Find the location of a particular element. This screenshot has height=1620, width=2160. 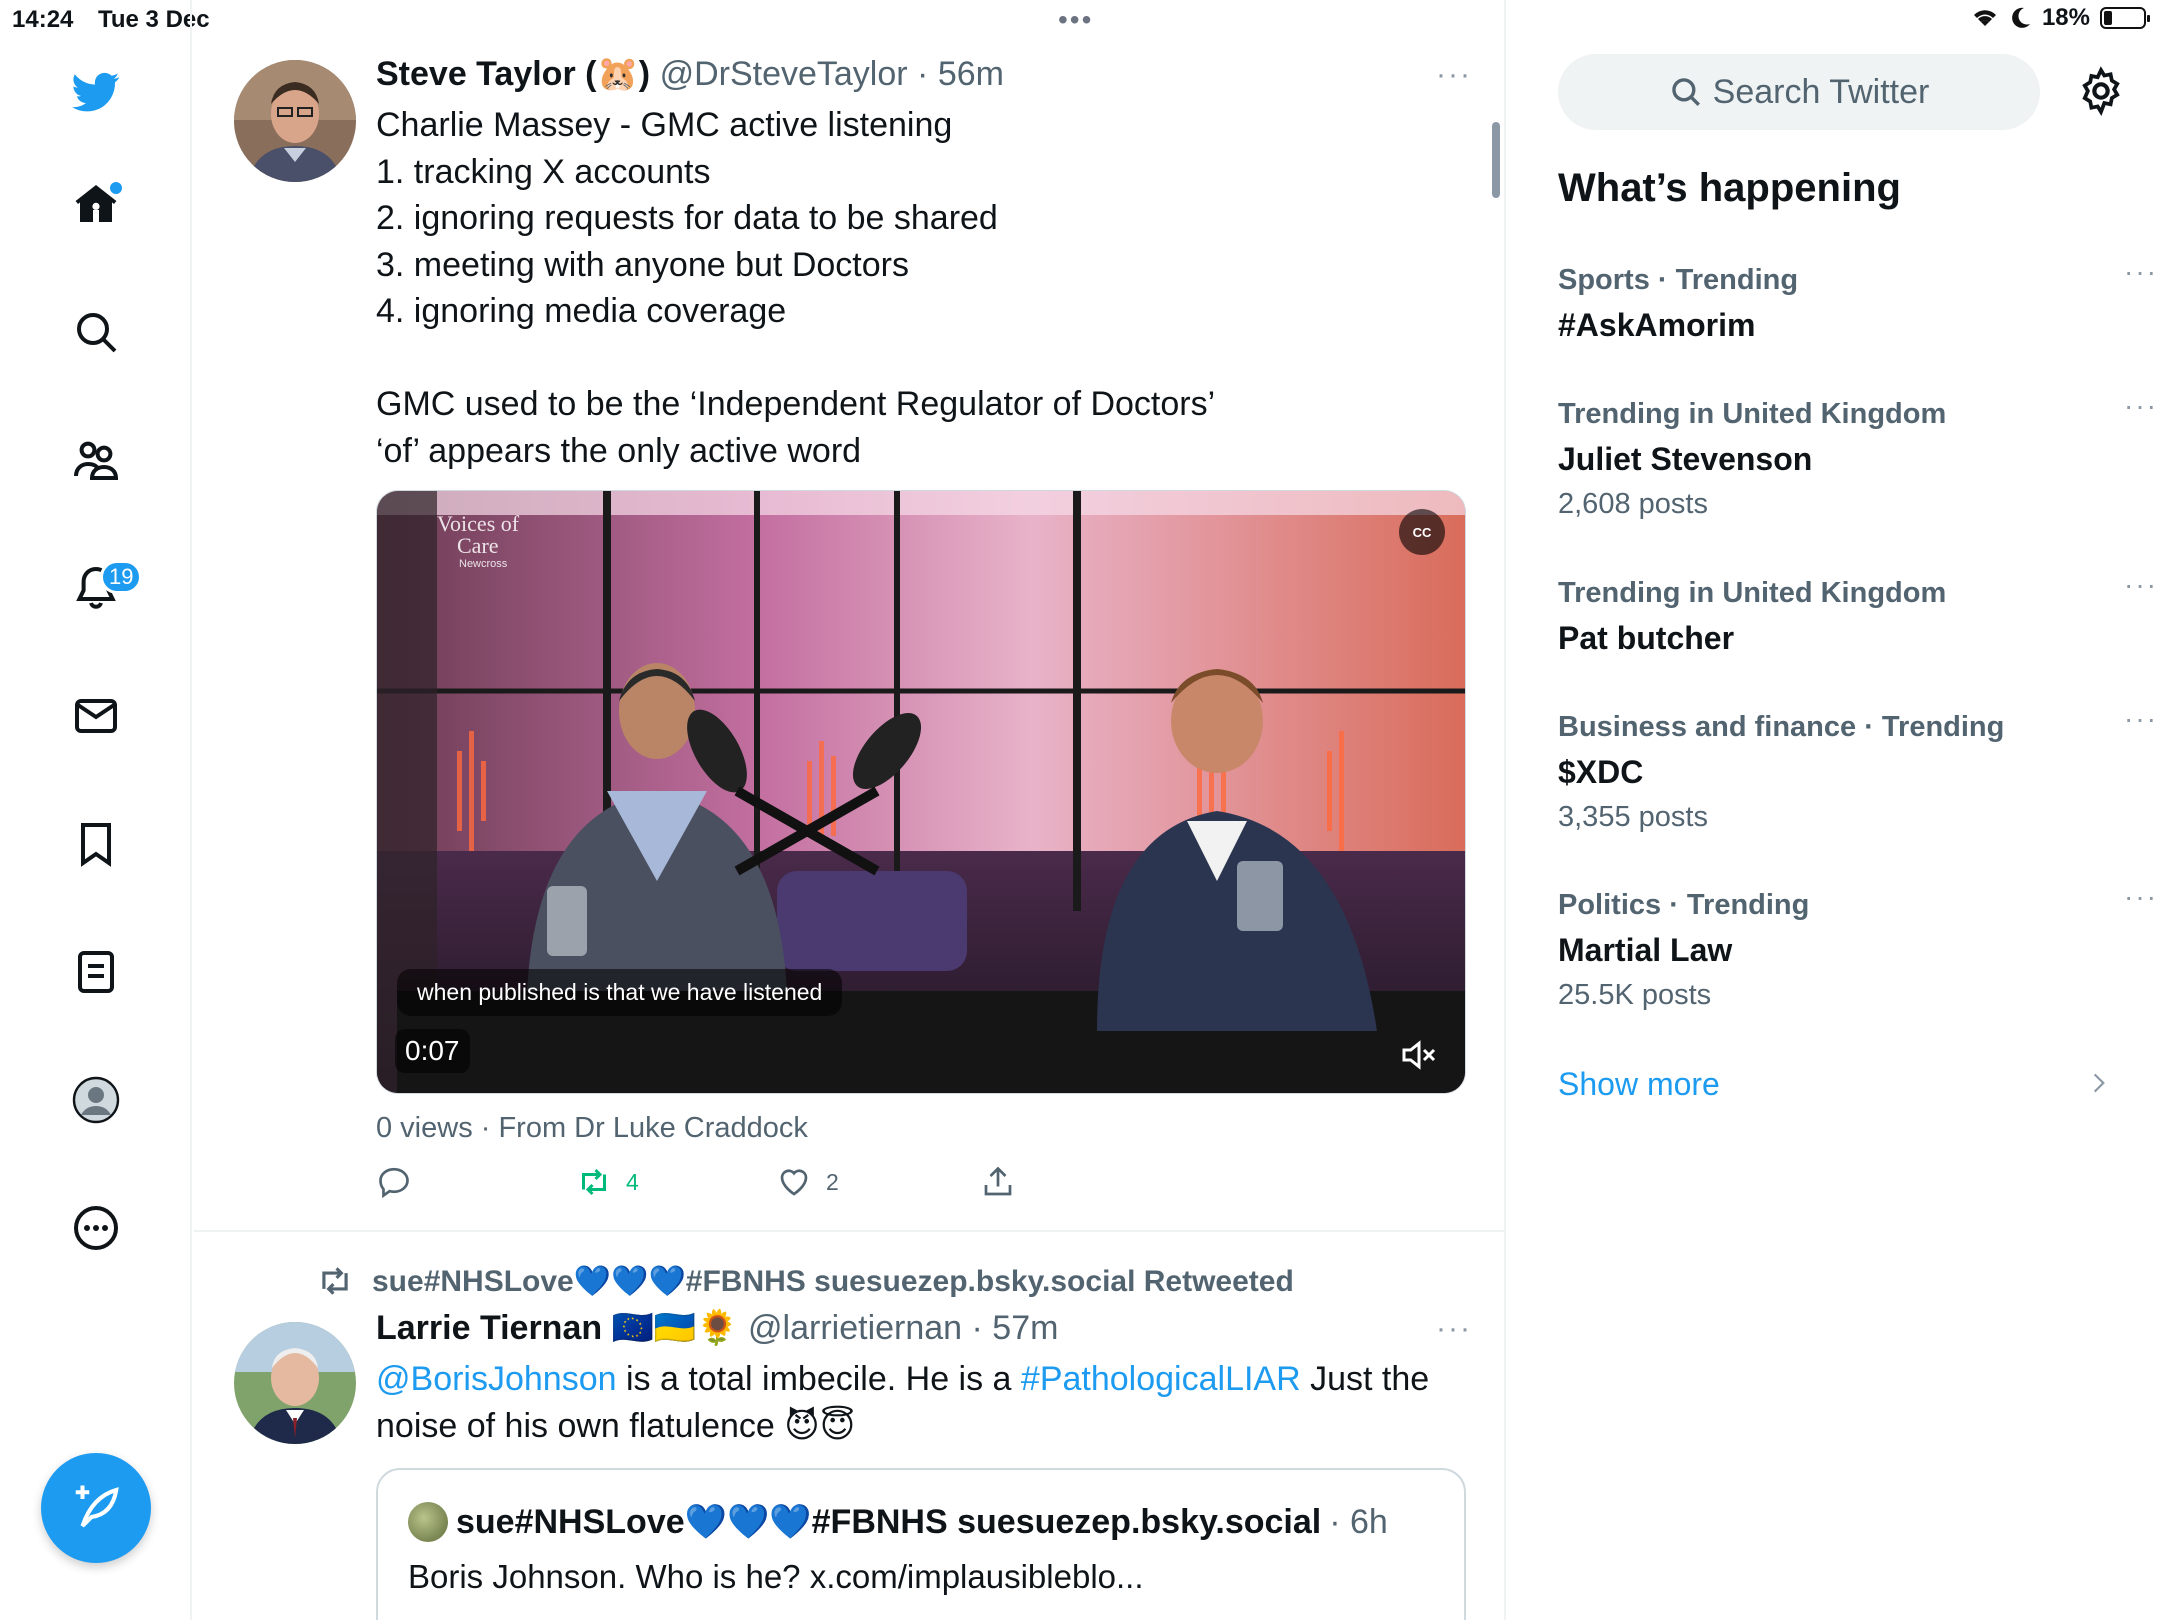

mail-icon is located at coordinates (96, 716).